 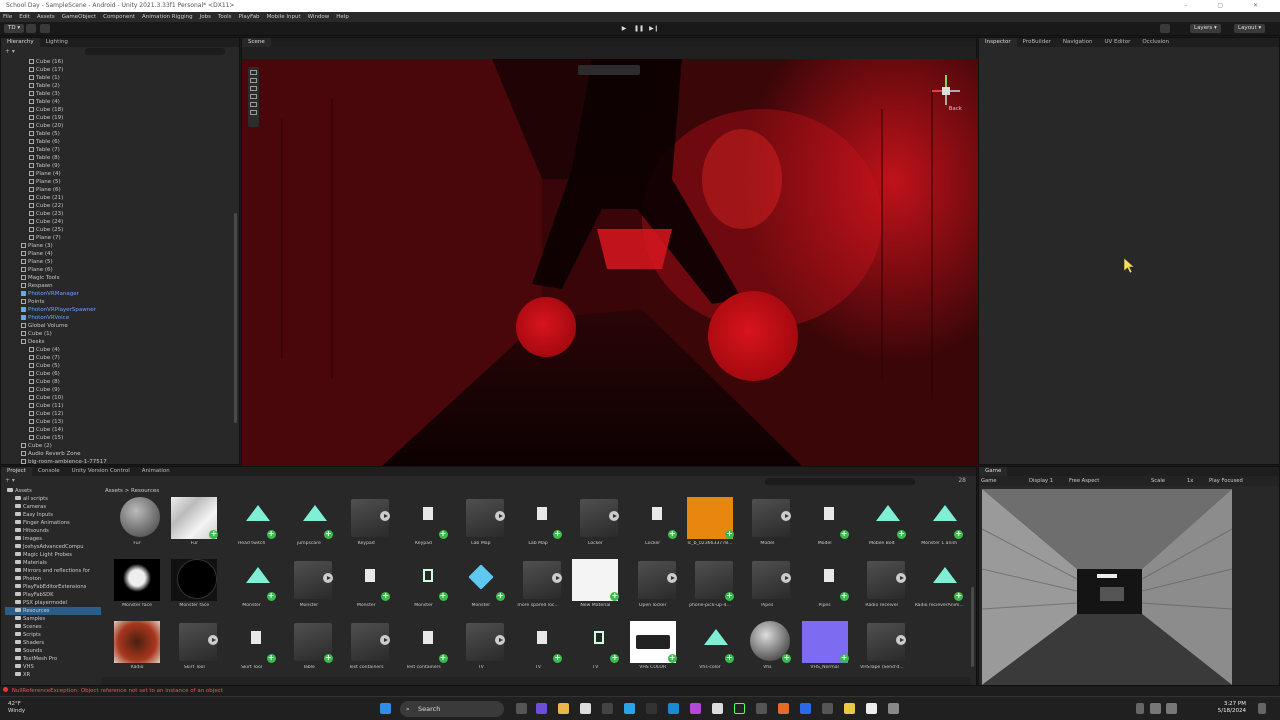 I want to click on hierarchy-item: Cube (18), so click(x=117, y=110).